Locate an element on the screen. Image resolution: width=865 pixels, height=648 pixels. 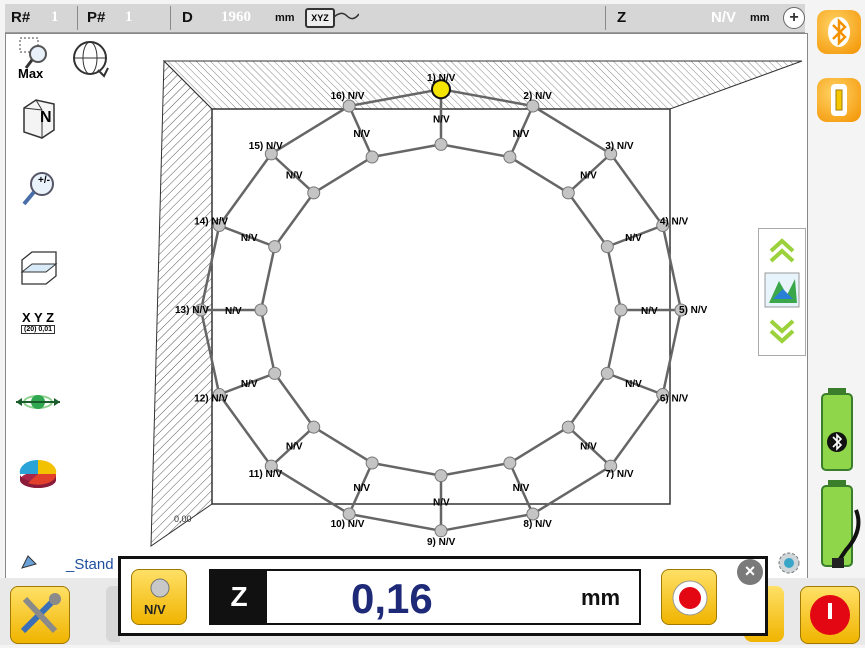
record-icon is located at coordinates (690, 598).